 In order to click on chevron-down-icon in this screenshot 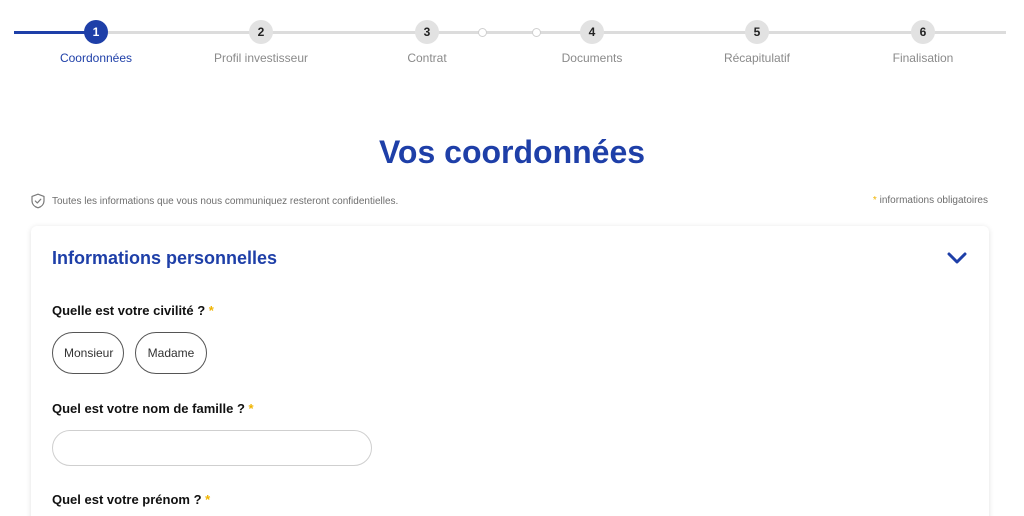, I will do `click(957, 258)`.